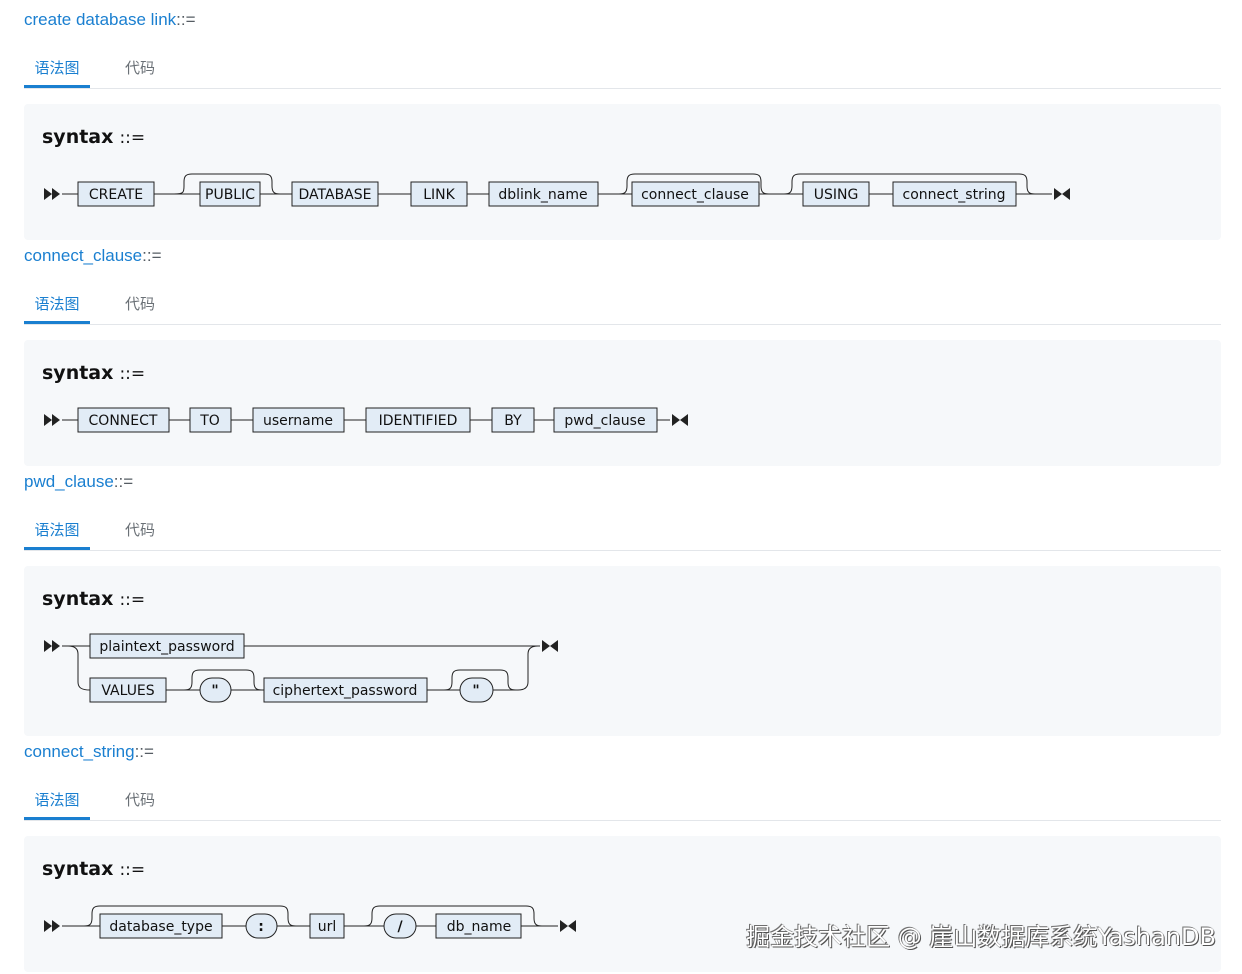  What do you see at coordinates (542, 195) in the screenshot?
I see `node-label: dblink_name` at bounding box center [542, 195].